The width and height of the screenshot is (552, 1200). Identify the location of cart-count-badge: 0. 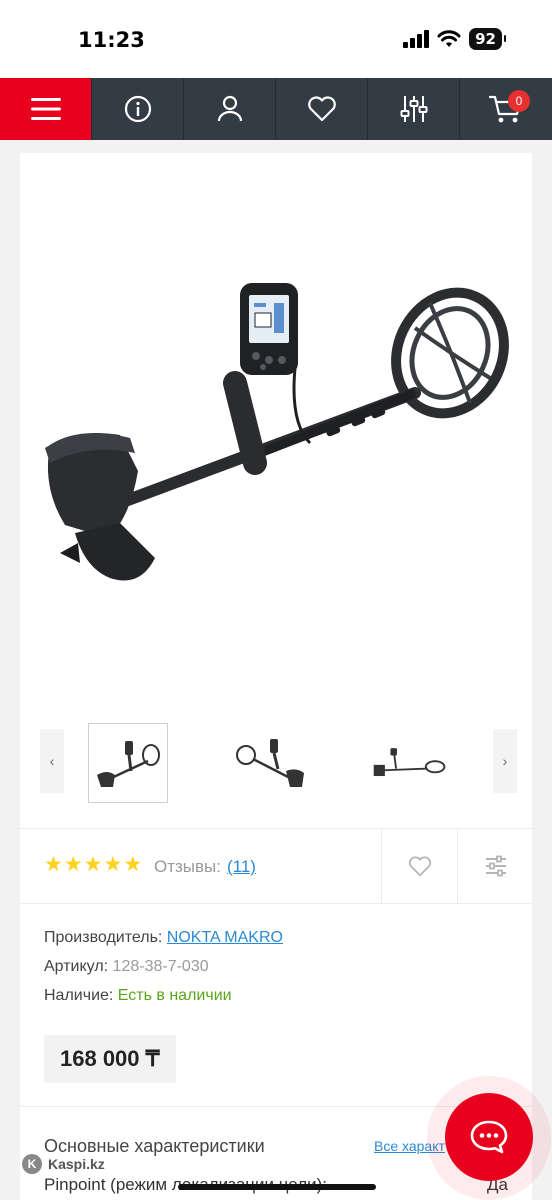
(519, 101).